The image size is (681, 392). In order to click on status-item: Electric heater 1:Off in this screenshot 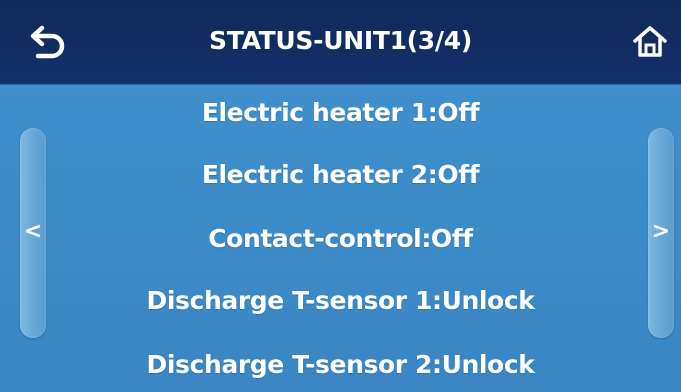, I will do `click(340, 112)`.